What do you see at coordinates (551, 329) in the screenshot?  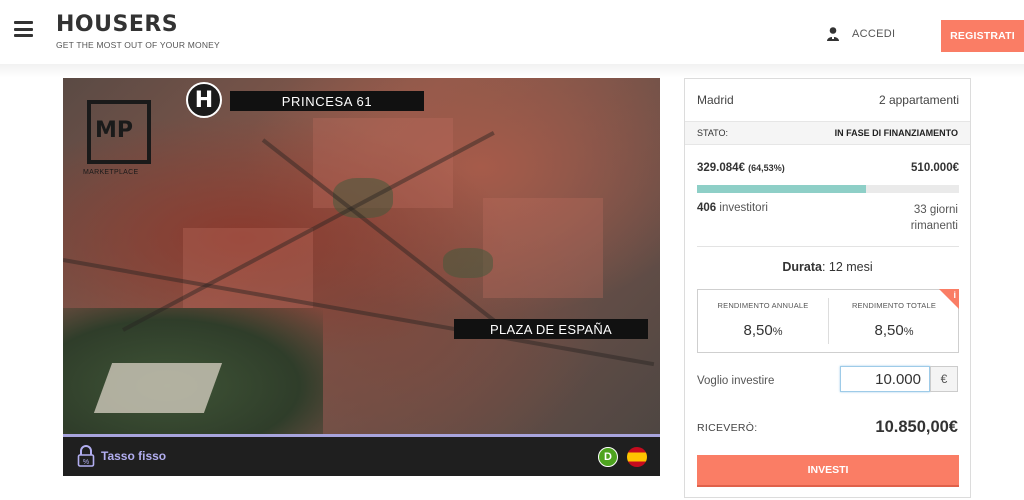 I see `landmark-label: PLAZA DE ESPAÑA` at bounding box center [551, 329].